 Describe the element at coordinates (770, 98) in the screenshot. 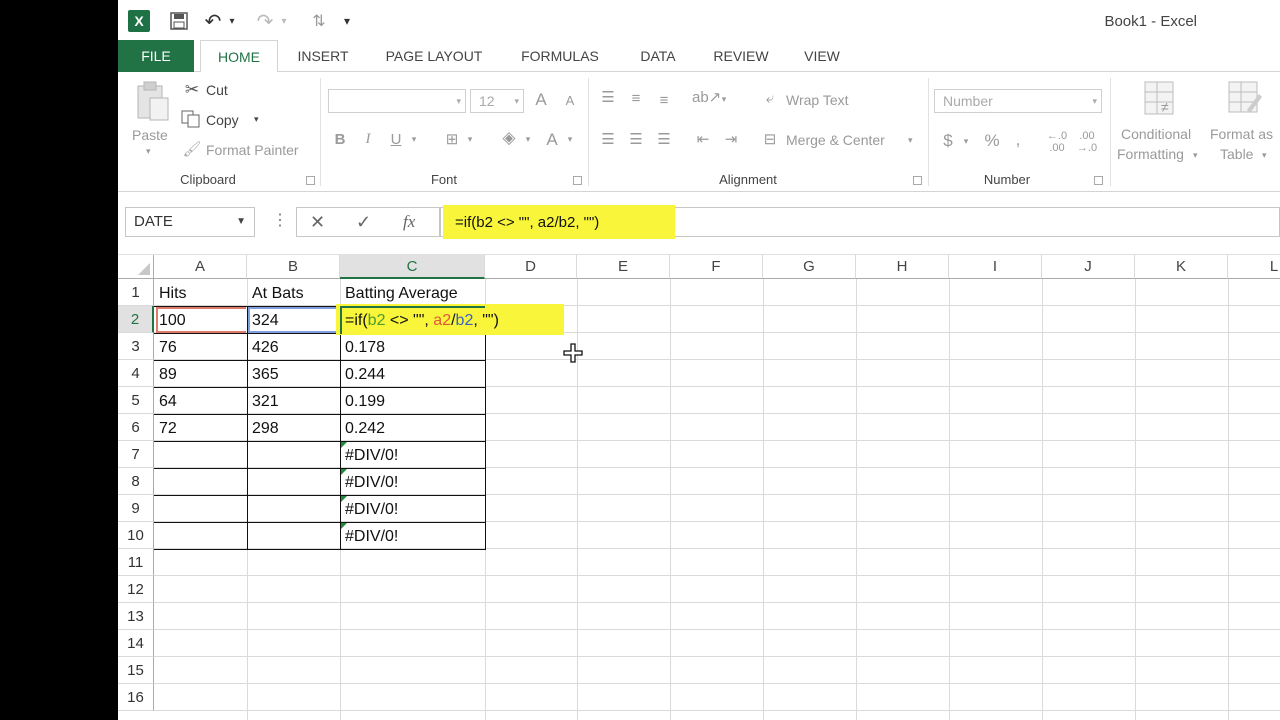

I see `wrap-text-icon: ⤶` at that location.